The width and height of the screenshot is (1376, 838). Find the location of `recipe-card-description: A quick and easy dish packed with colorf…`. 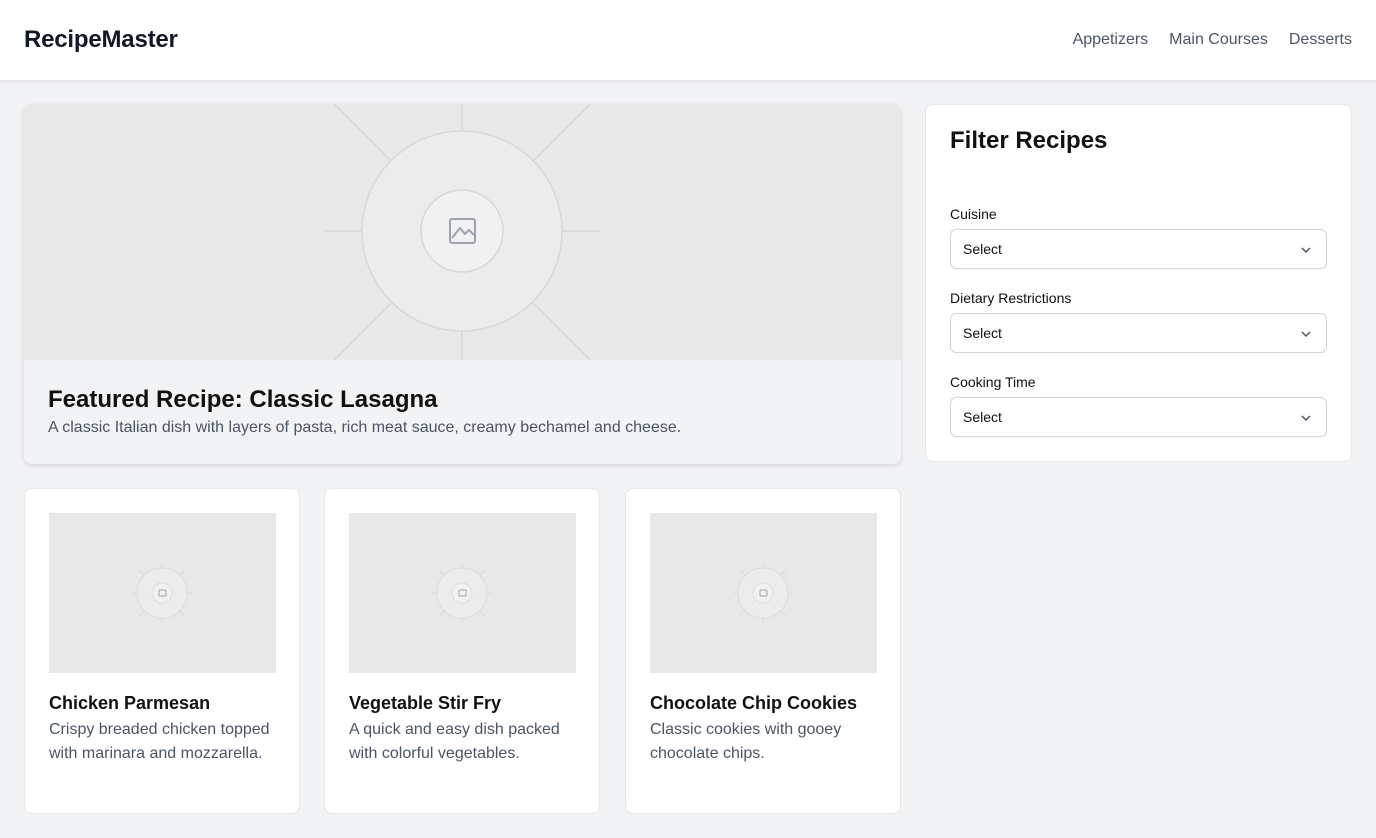

recipe-card-description: A quick and easy dish packed with colorf… is located at coordinates (454, 741).